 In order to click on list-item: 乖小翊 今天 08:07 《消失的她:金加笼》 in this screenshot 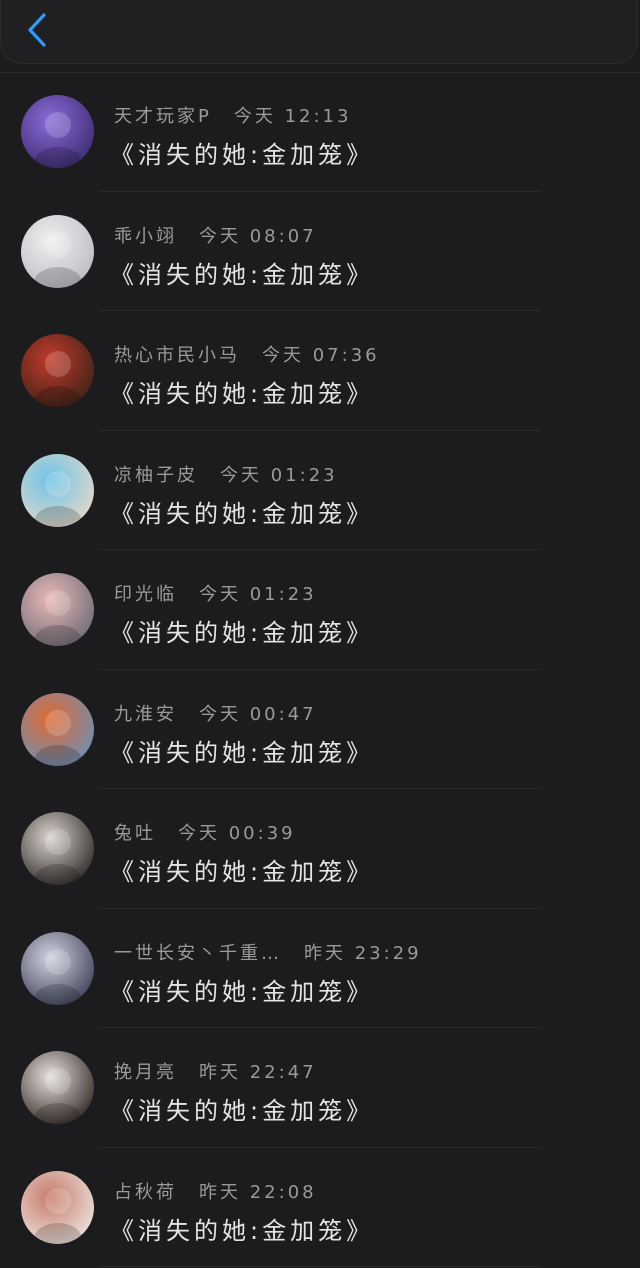, I will do `click(320, 252)`.